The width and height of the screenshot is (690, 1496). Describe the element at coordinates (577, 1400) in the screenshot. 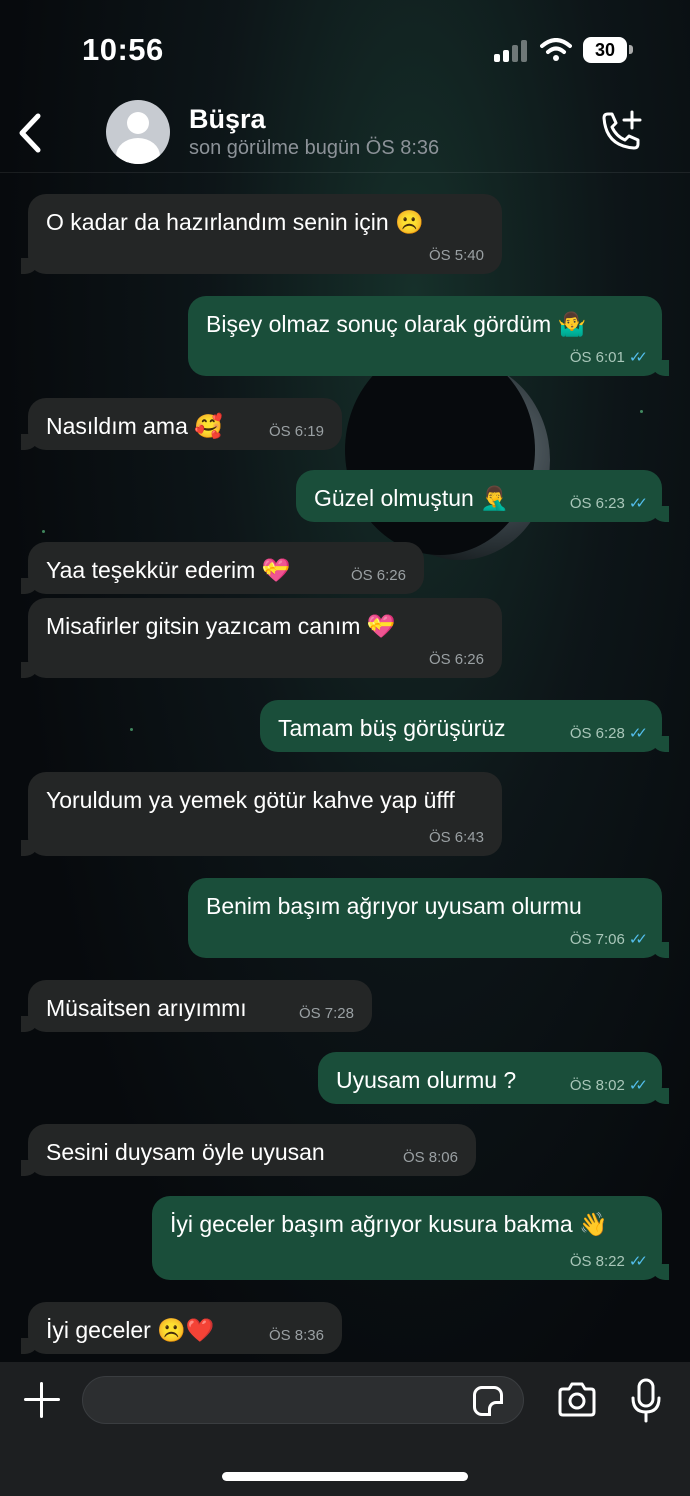

I see `camera-icon` at that location.